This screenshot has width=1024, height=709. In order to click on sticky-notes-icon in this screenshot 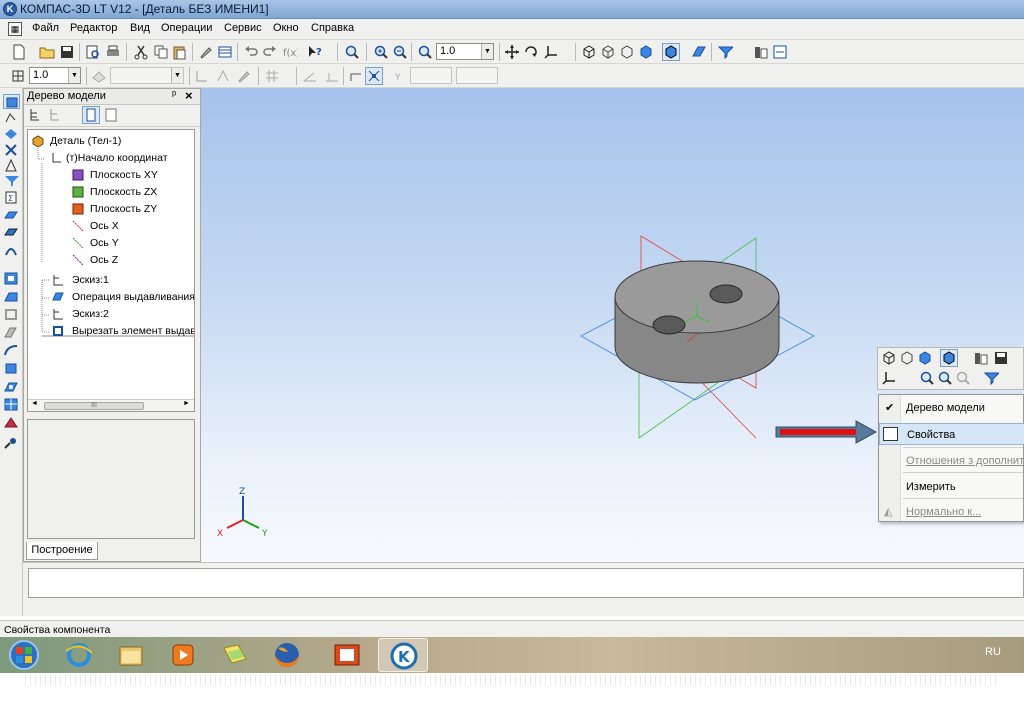, I will do `click(235, 655)`.